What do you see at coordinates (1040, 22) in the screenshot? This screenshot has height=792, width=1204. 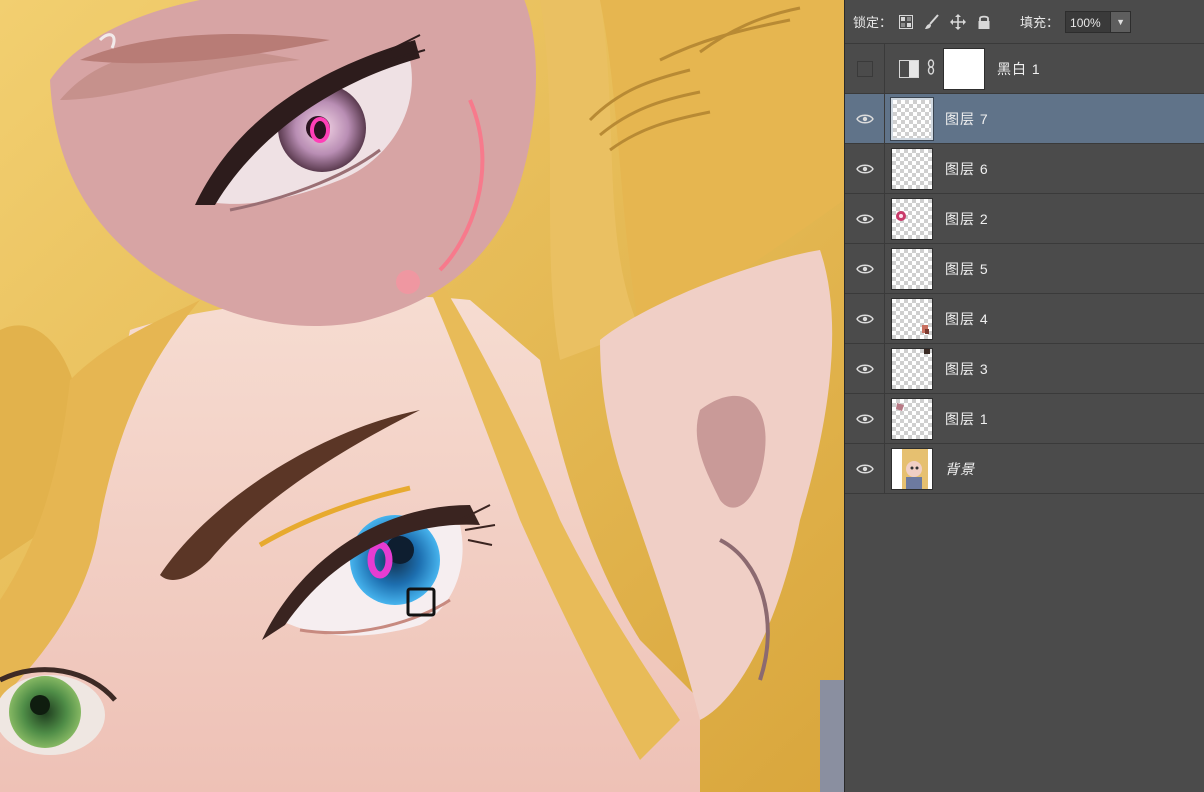 I see `fill-label: 填充：` at bounding box center [1040, 22].